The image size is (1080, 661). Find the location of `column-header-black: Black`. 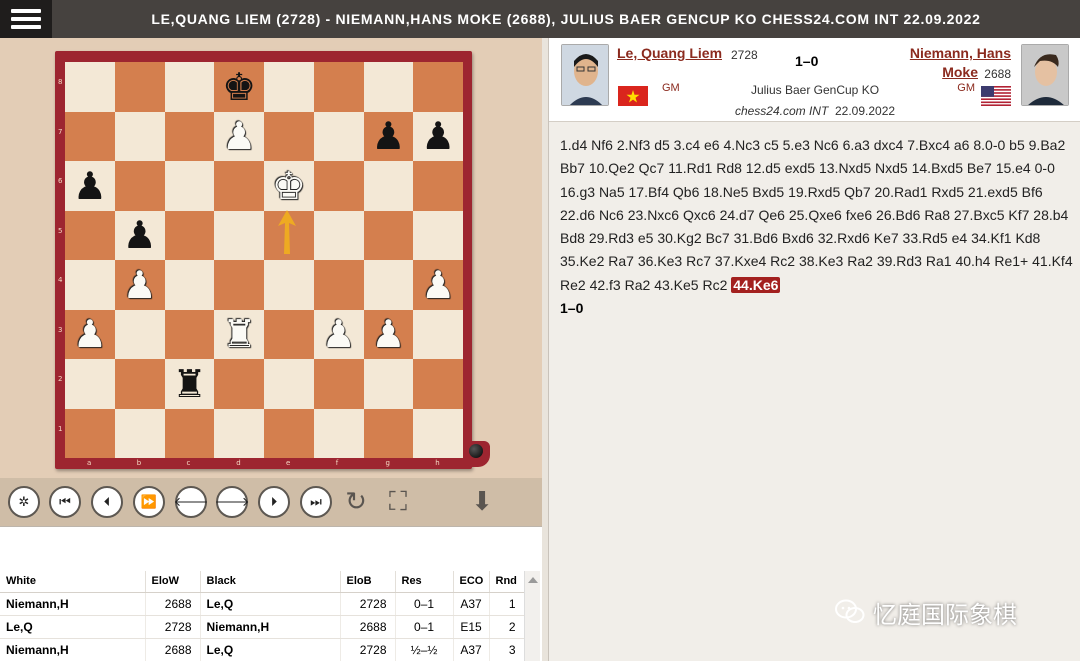

column-header-black: Black is located at coordinates (270, 582).